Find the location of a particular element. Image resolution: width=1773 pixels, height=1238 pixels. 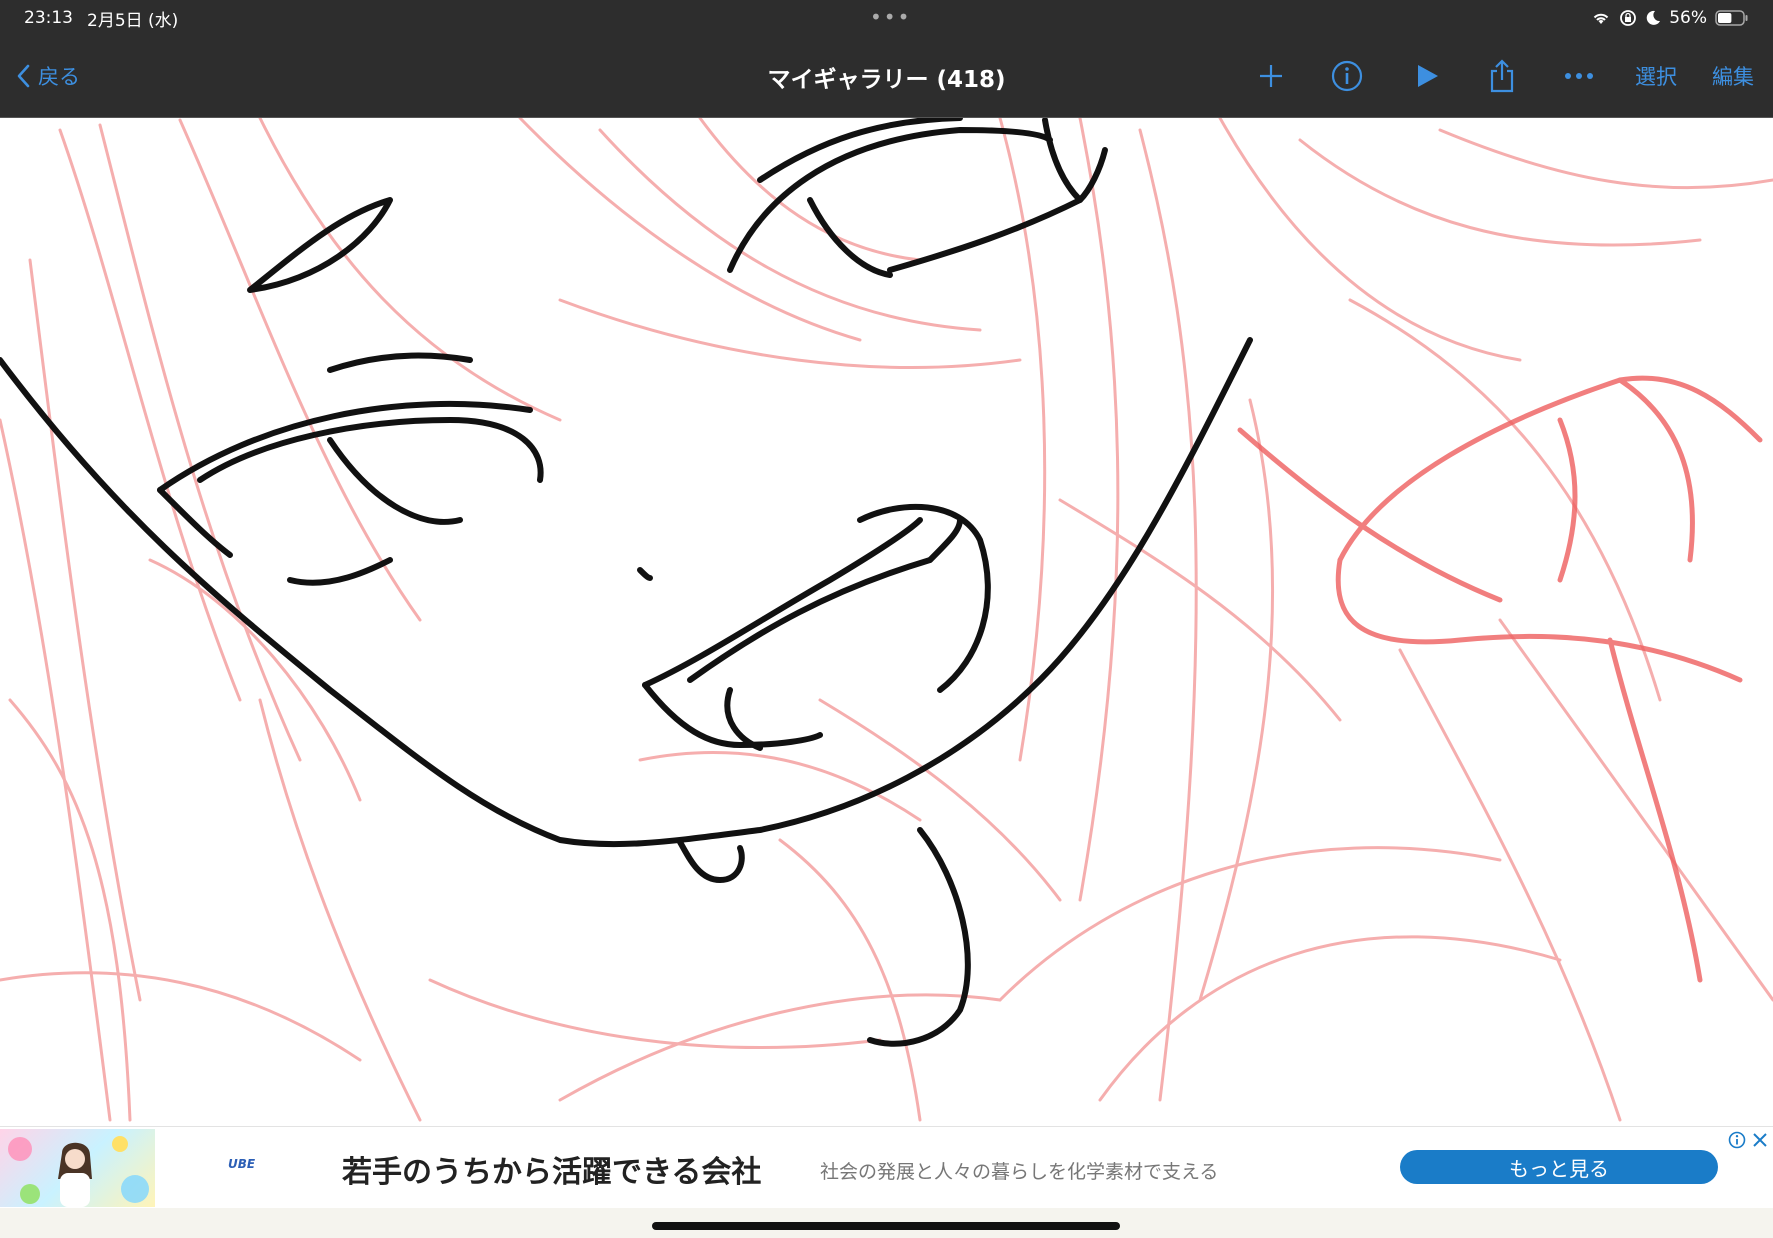

share-button is located at coordinates (1502, 76).